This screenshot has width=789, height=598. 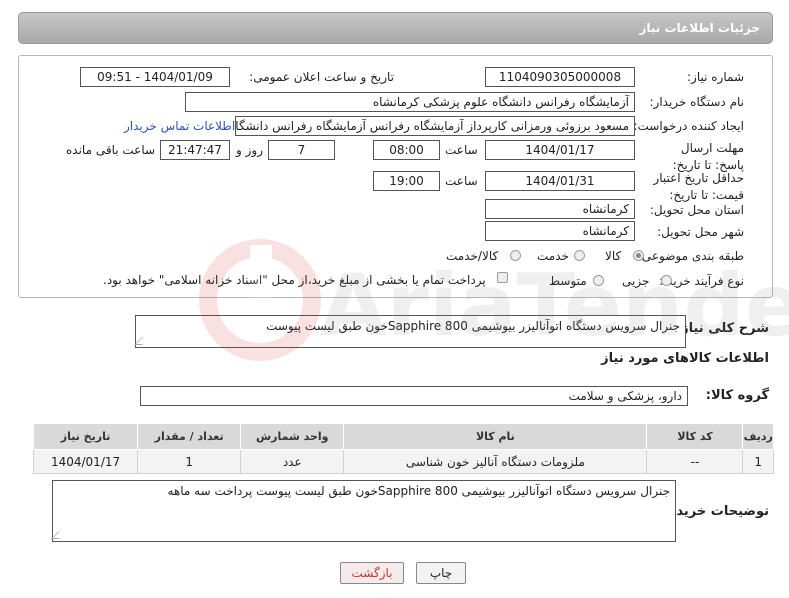 What do you see at coordinates (461, 150) in the screenshot?
I see `deadline-time-label: ساعت` at bounding box center [461, 150].